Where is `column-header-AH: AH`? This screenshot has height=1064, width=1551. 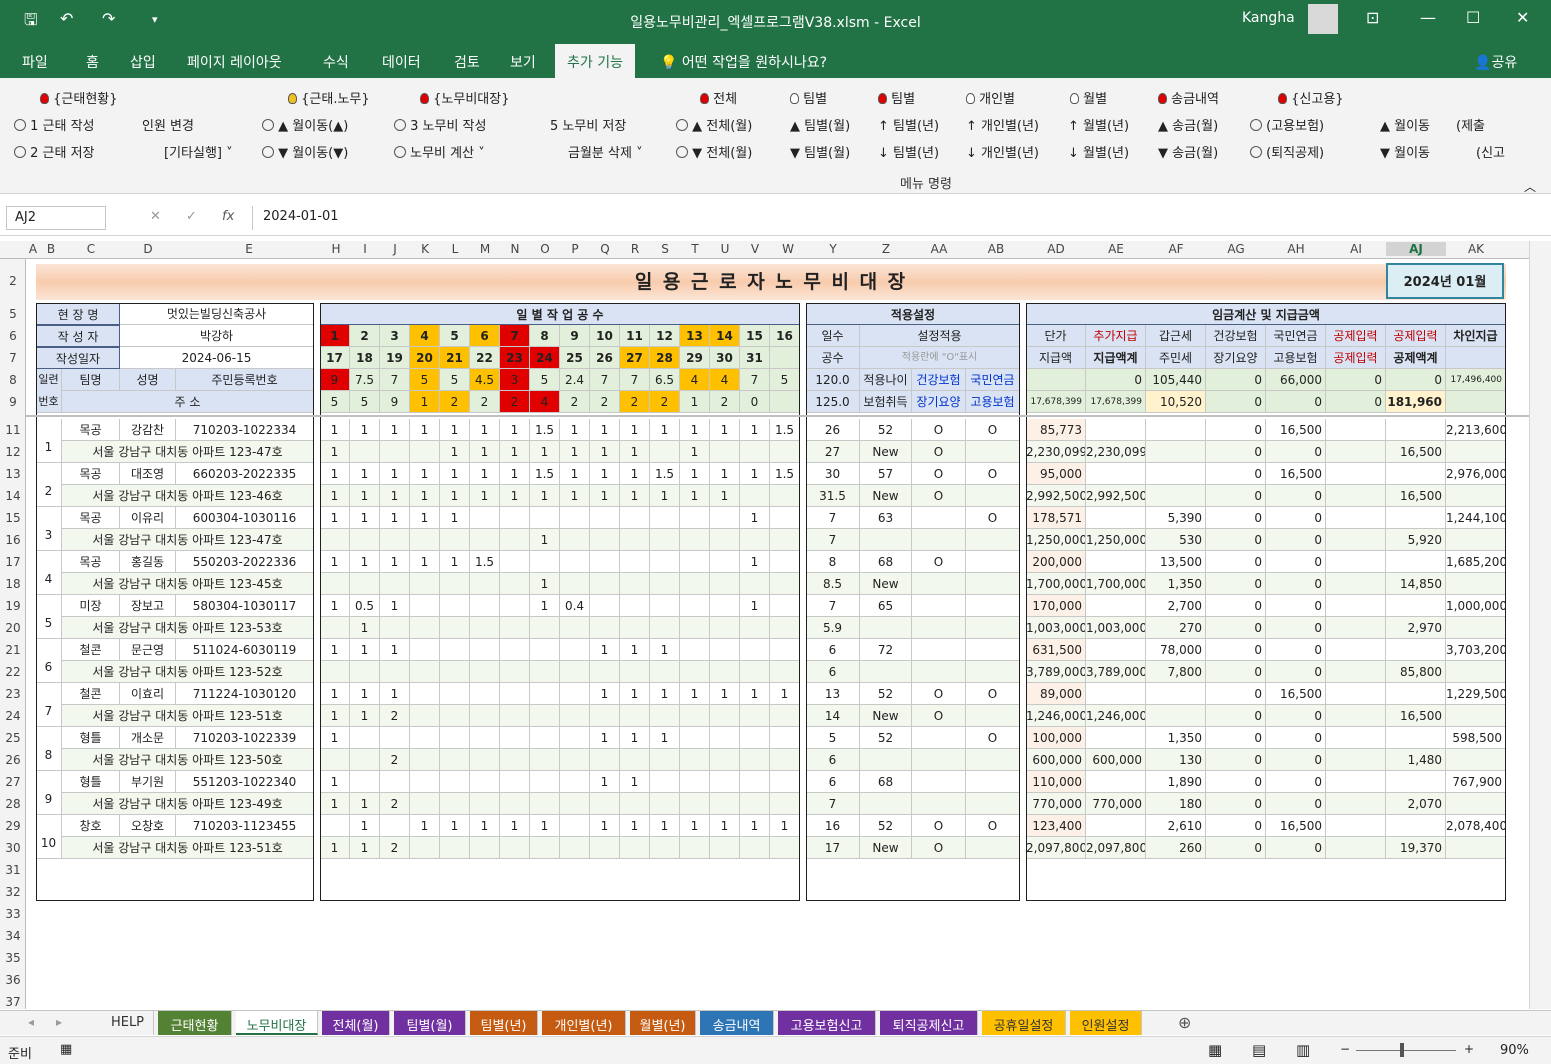 column-header-AH: AH is located at coordinates (1296, 249).